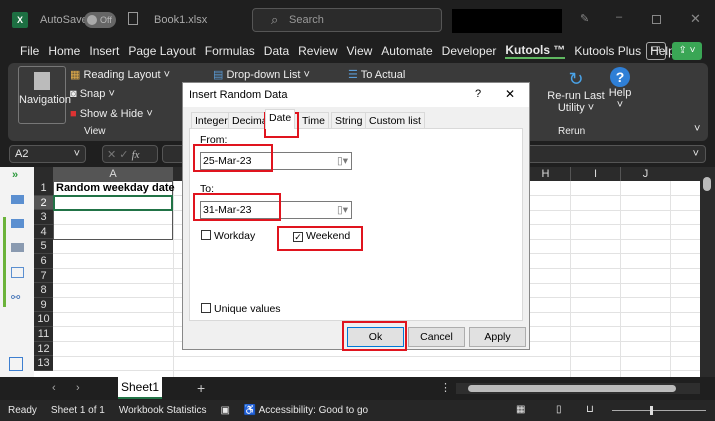 The height and width of the screenshot is (421, 715). I want to click on apply-button: Apply, so click(497, 337).